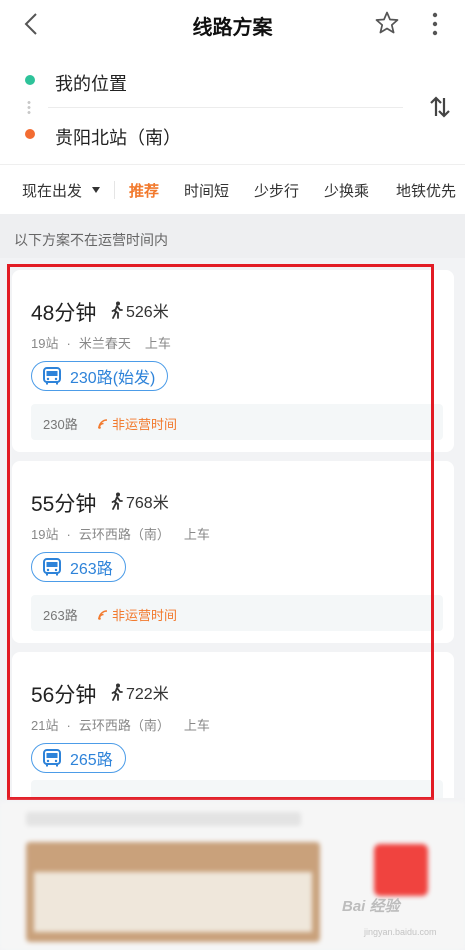 The height and width of the screenshot is (950, 465). I want to click on bus-line-chip: 263路, so click(78, 567).